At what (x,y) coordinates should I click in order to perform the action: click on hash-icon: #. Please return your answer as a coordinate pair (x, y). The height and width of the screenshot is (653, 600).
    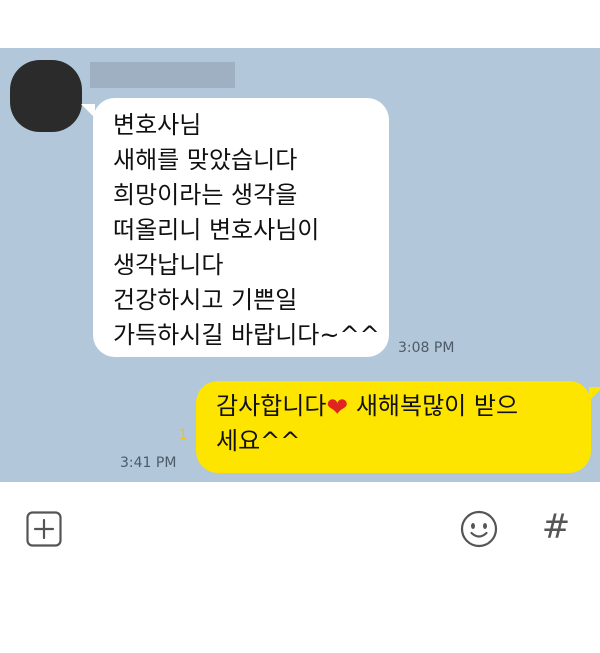
    Looking at the image, I should click on (556, 527).